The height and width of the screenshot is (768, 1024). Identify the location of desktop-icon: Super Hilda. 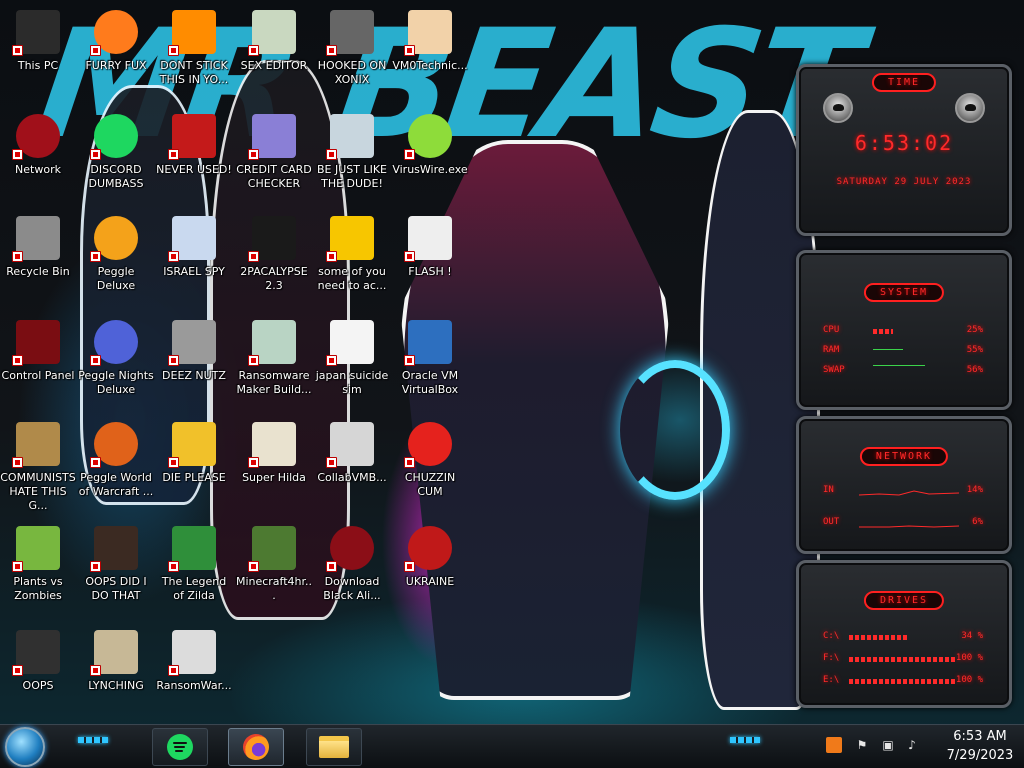
(274, 468).